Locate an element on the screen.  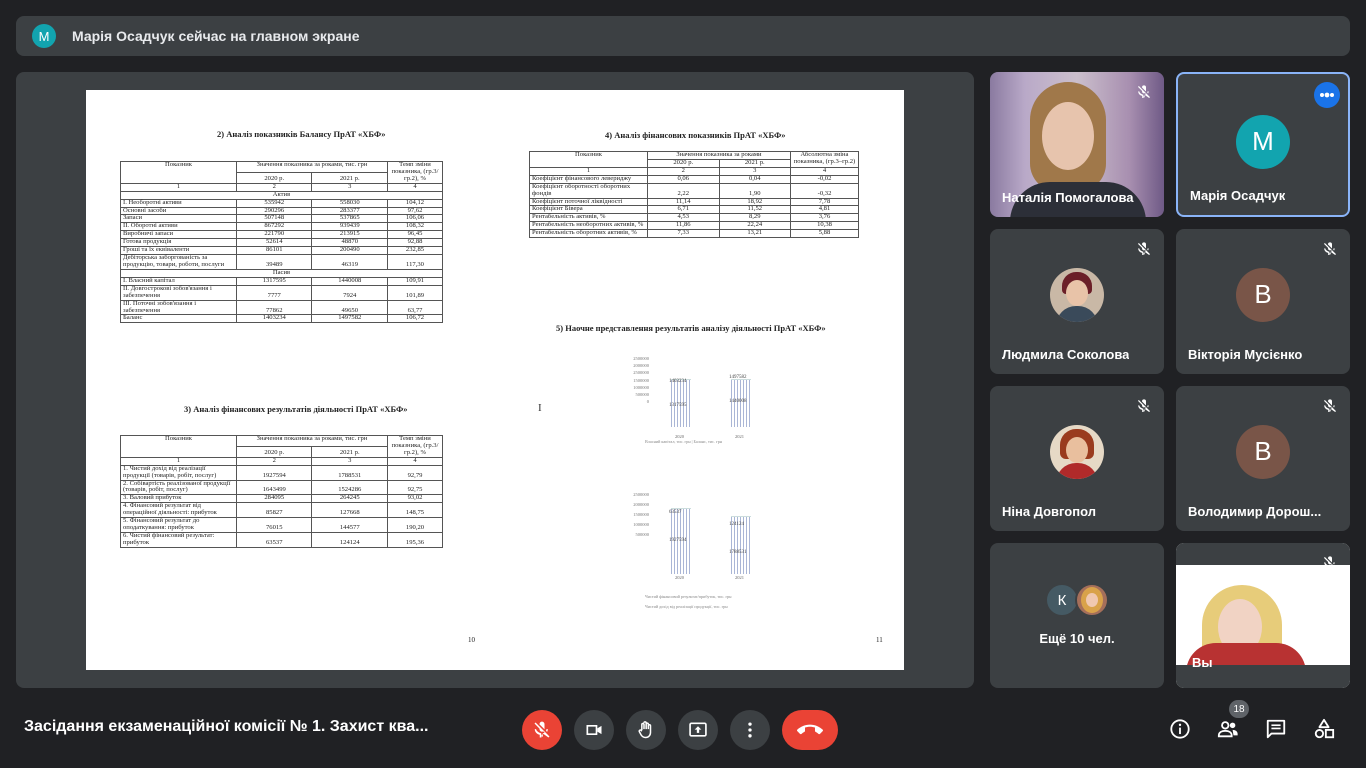
table-cell: 76015 is located at coordinates (274, 525).